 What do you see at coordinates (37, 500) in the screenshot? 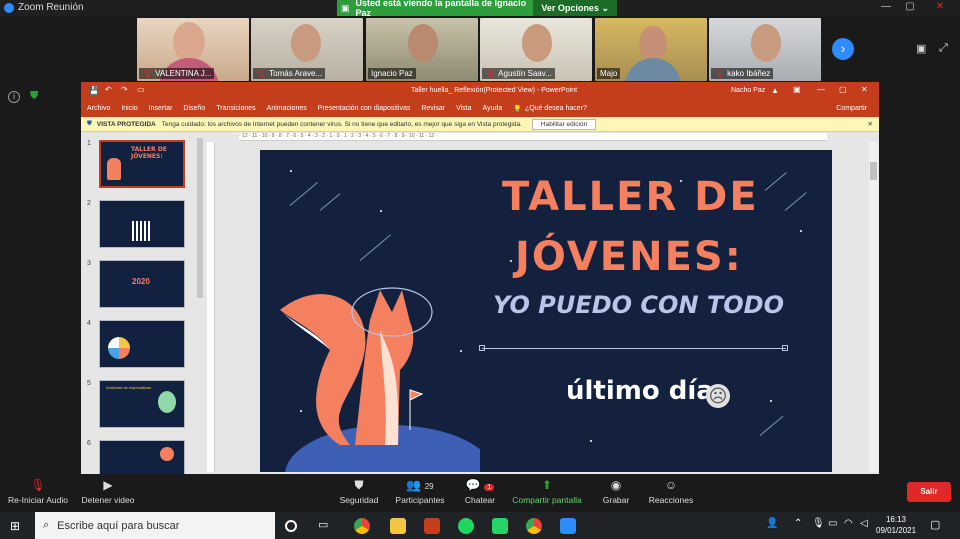
I see `audio-label: Re-Iniciar Audio` at bounding box center [37, 500].